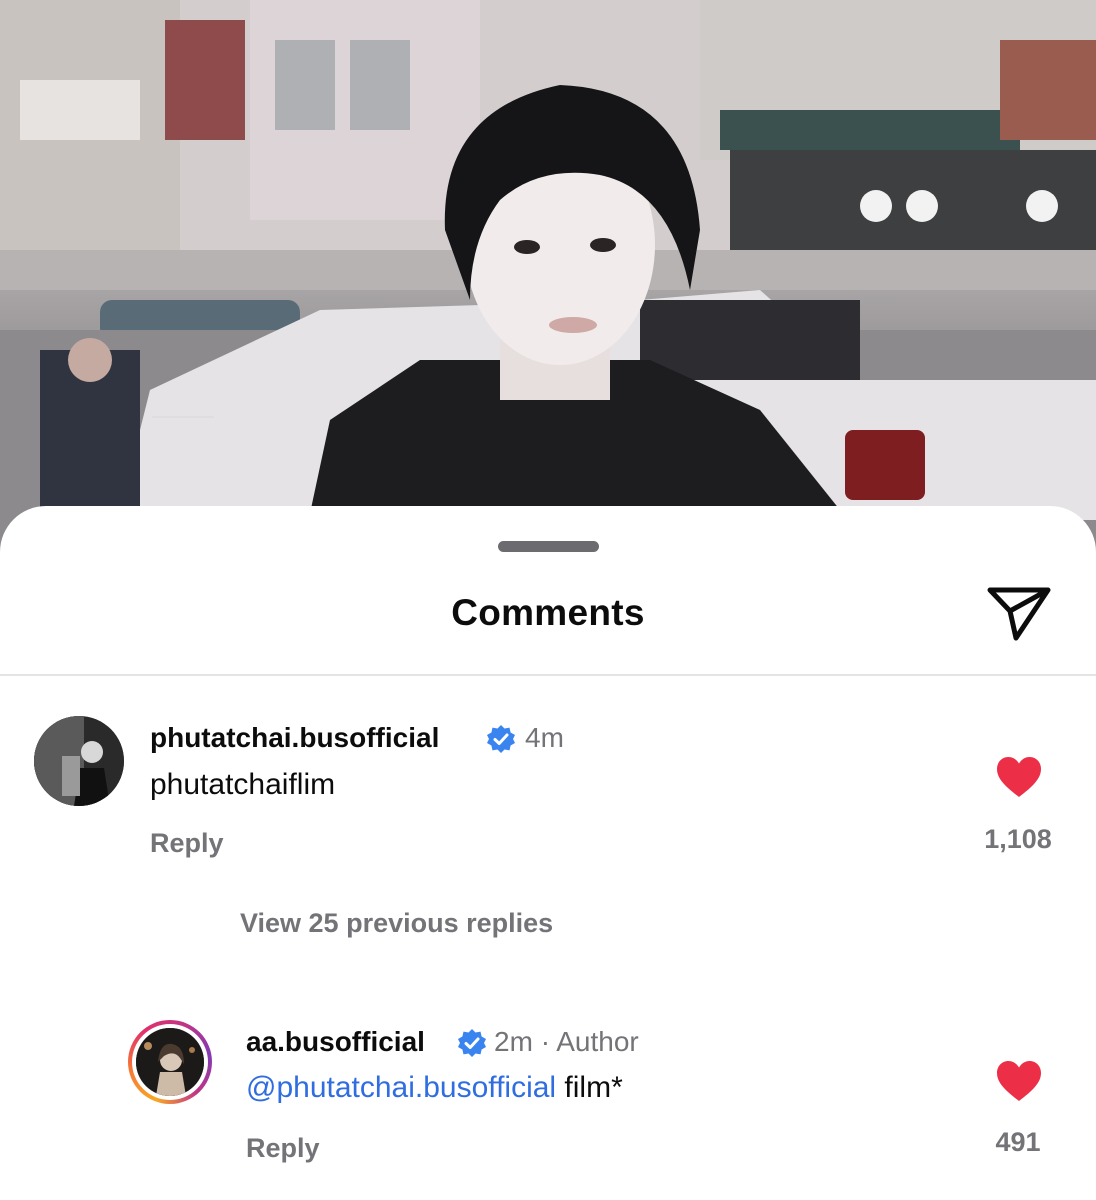 This screenshot has height=1200, width=1096. Describe the element at coordinates (183, 417) in the screenshot. I see `thread-connector-line` at that location.